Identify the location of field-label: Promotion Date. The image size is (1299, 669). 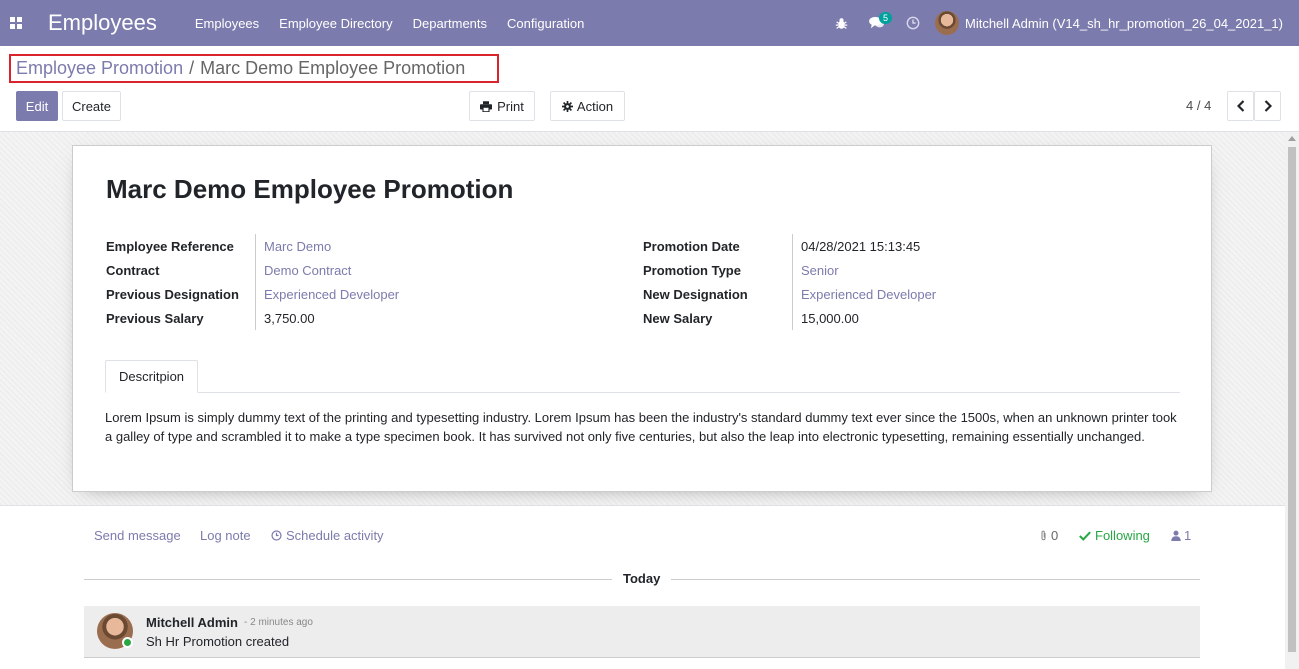
(718, 246).